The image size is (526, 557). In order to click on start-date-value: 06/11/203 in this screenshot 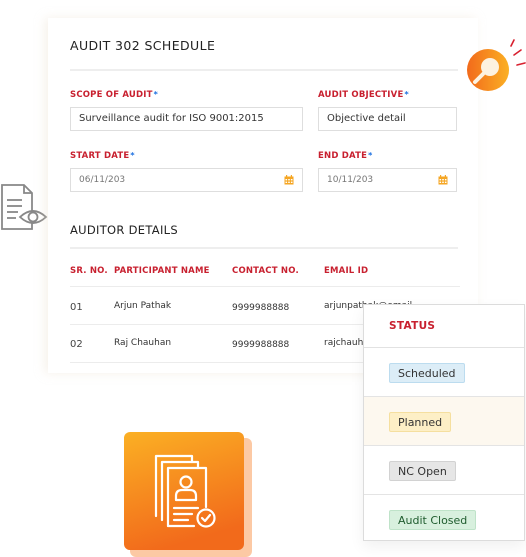, I will do `click(102, 180)`.